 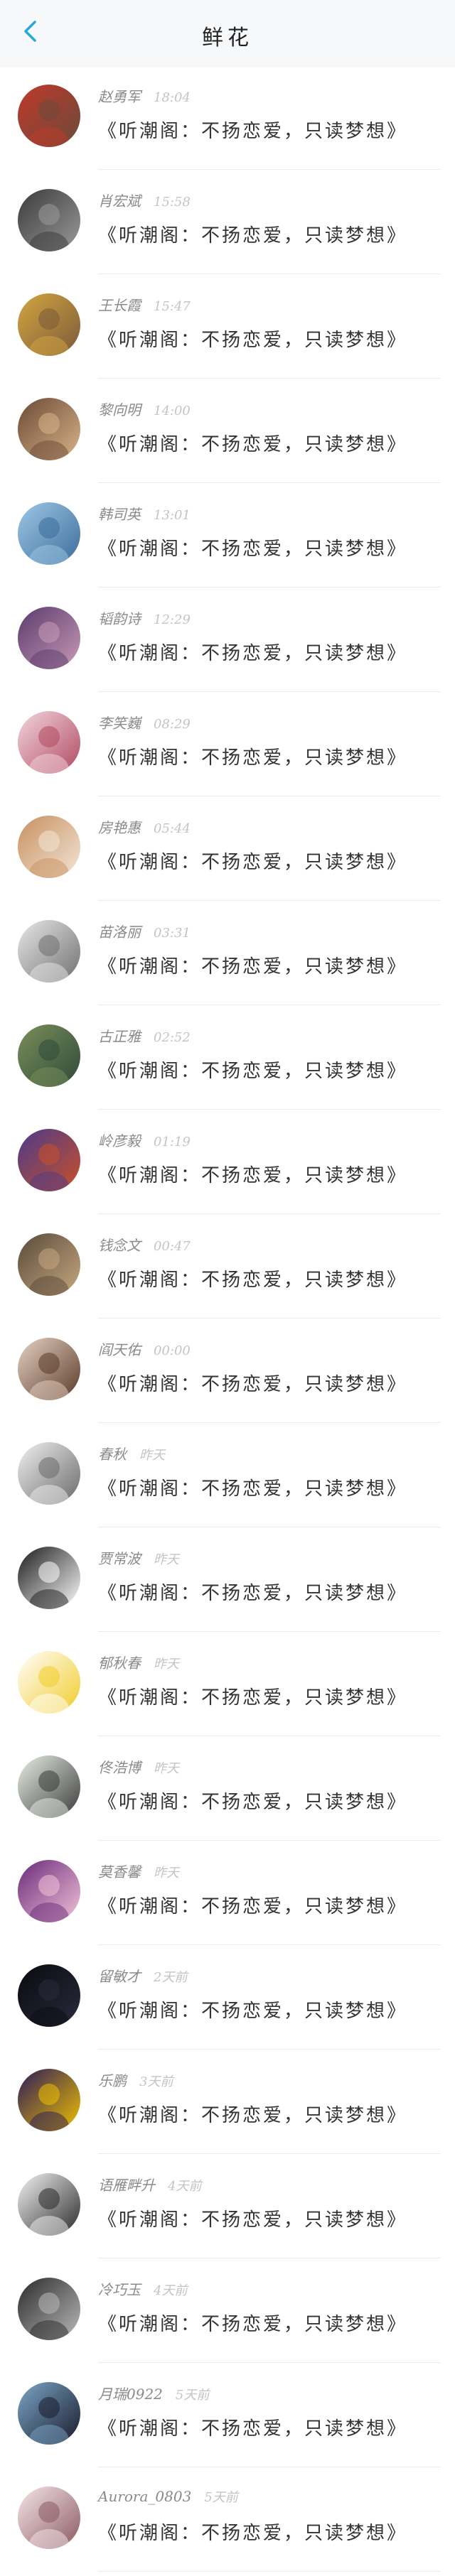 I want to click on user-name: 房艳惠, so click(x=119, y=826).